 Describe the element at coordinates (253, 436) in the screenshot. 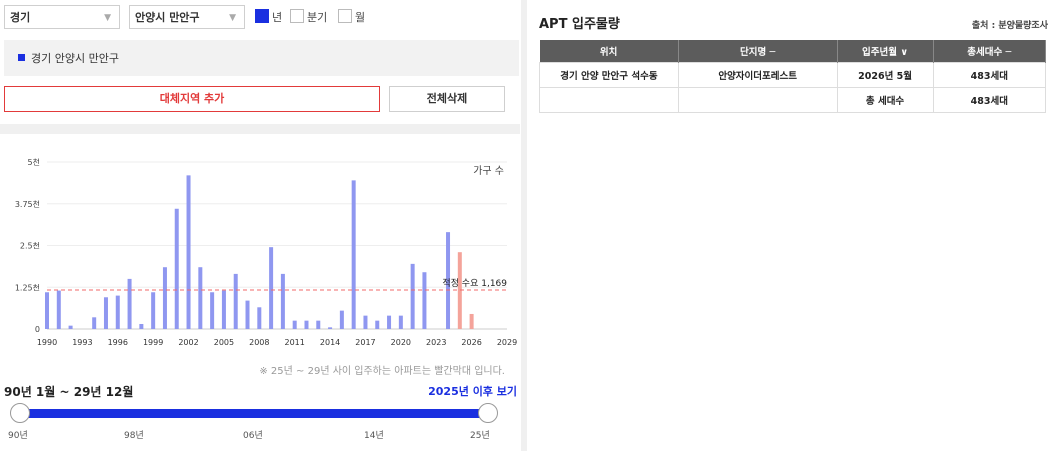

I see `slider-tick: 06년` at that location.